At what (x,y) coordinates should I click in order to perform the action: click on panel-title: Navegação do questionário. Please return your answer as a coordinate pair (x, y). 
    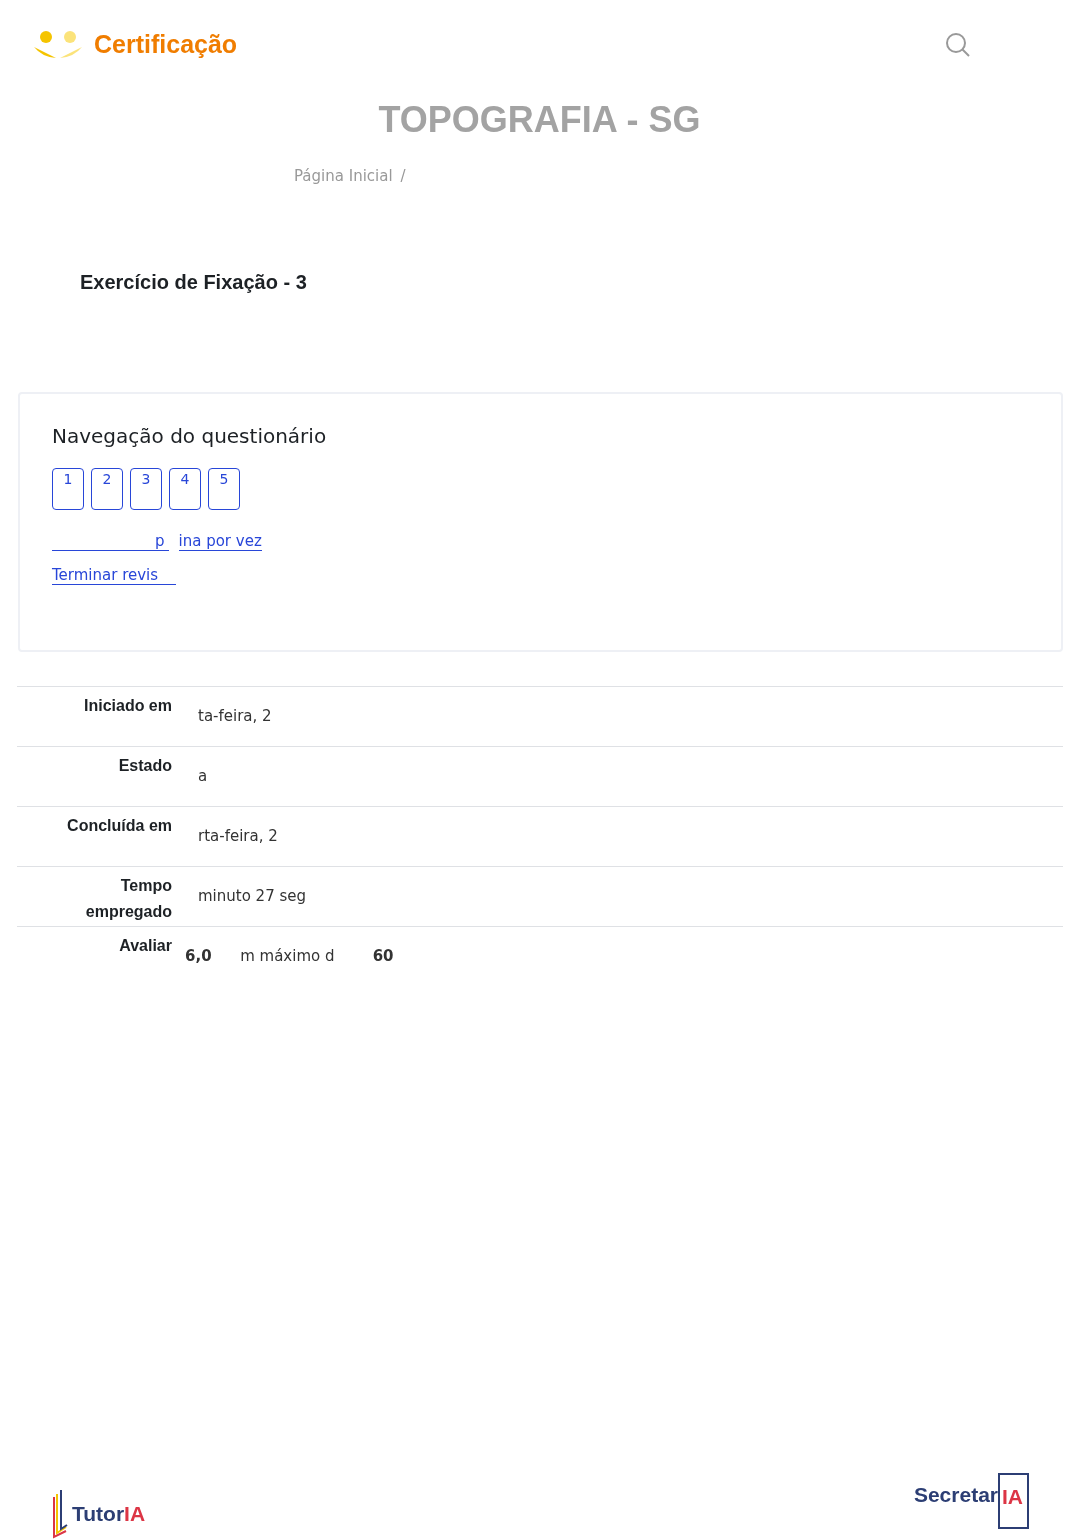
    Looking at the image, I should click on (190, 436).